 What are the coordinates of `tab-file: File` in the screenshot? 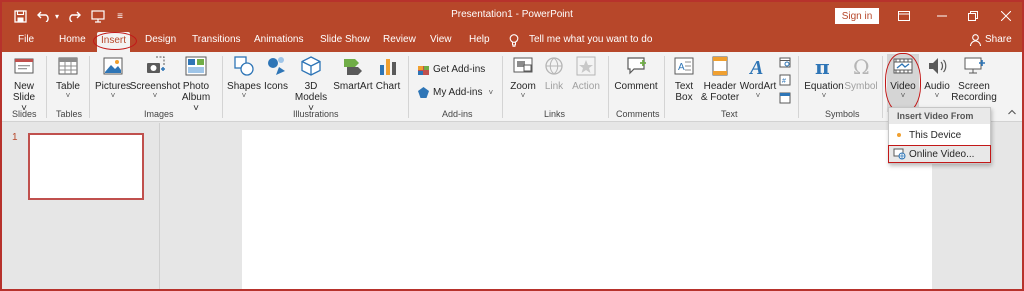 It's located at (26, 42).